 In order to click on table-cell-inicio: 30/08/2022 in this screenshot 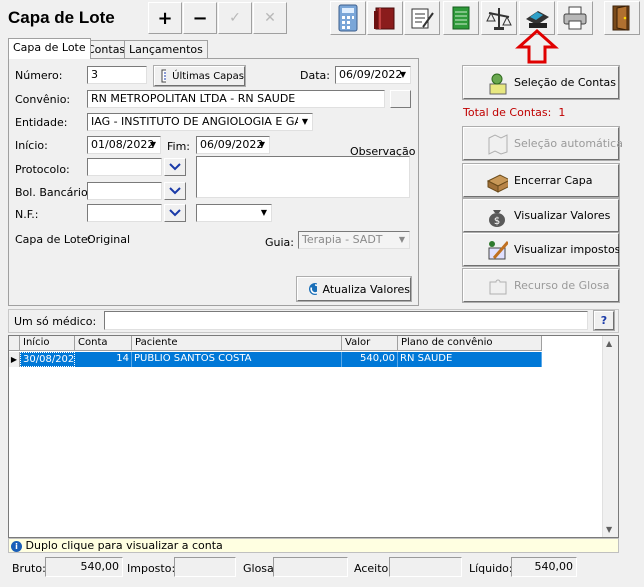, I will do `click(47, 359)`.